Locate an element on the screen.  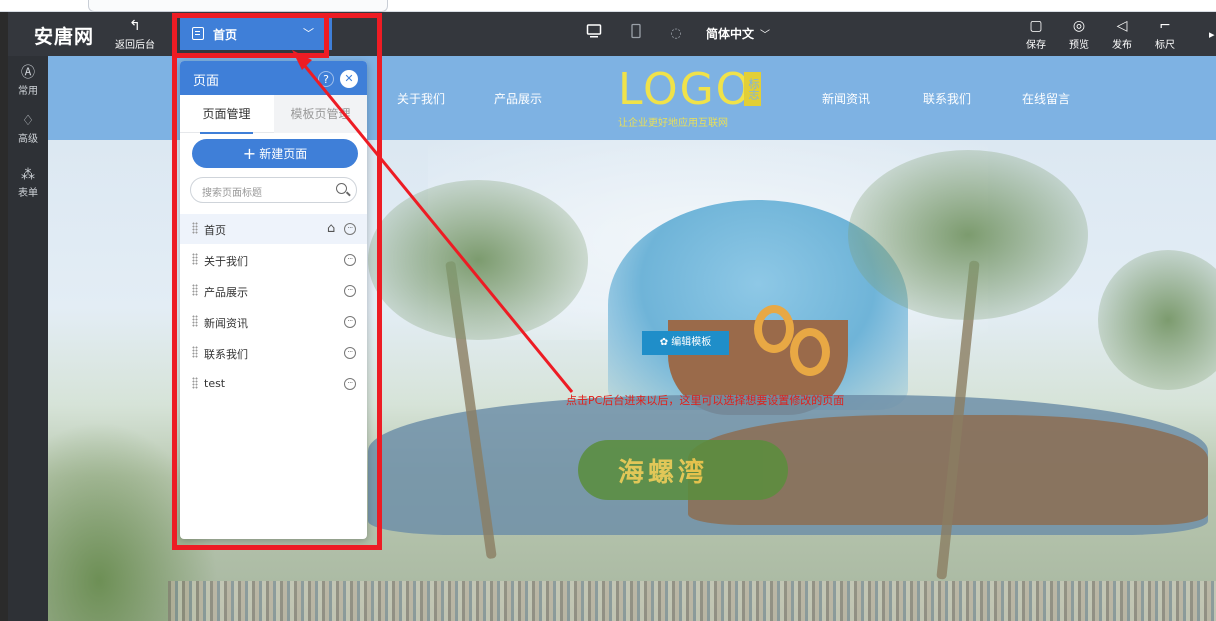
nav-link-message: 在线留言 is located at coordinates (1046, 98).